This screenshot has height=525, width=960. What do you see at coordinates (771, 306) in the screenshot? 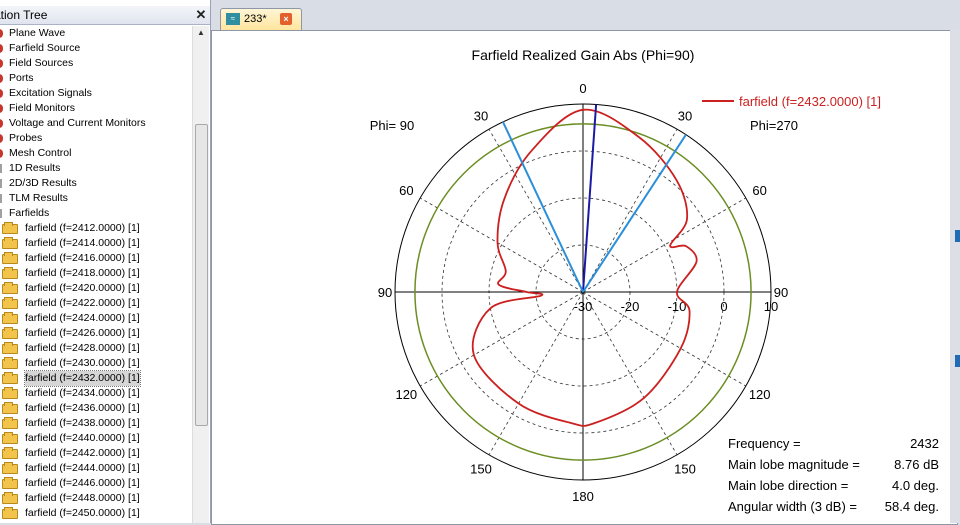
I see `radial-tick-label: 10` at bounding box center [771, 306].